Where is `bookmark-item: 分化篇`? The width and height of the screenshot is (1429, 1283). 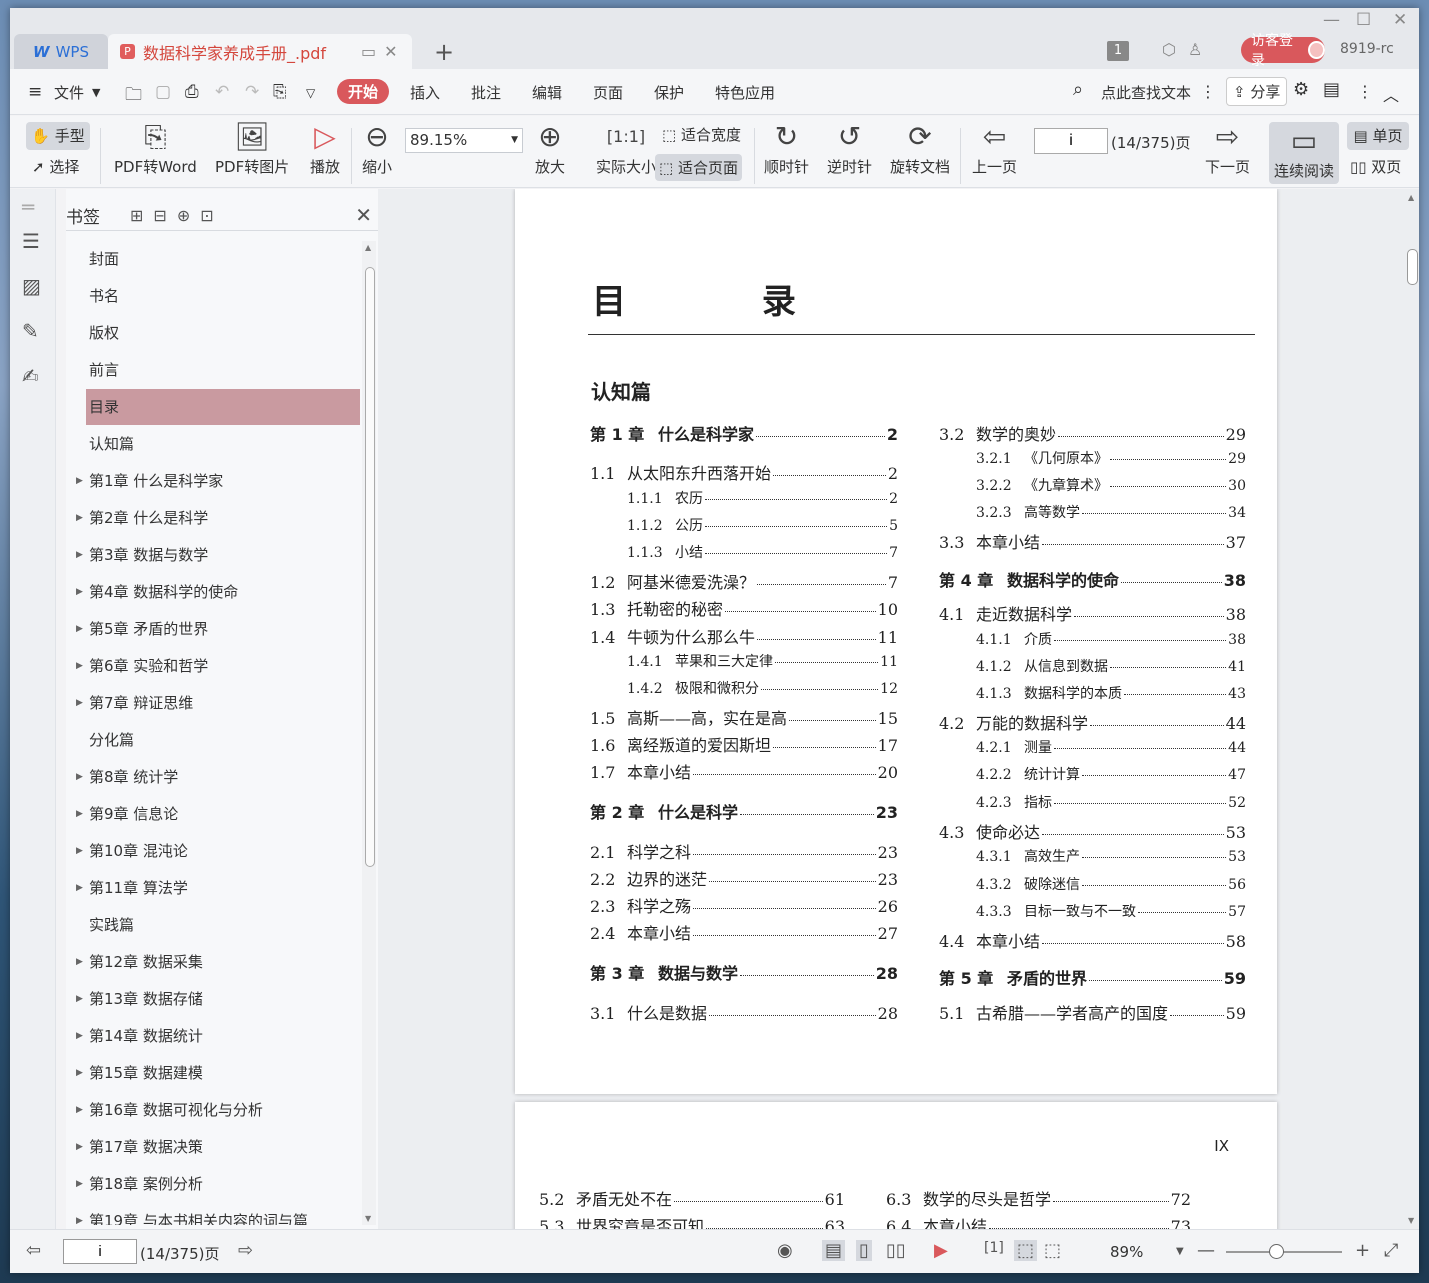
bookmark-item: 分化篇 is located at coordinates (223, 740).